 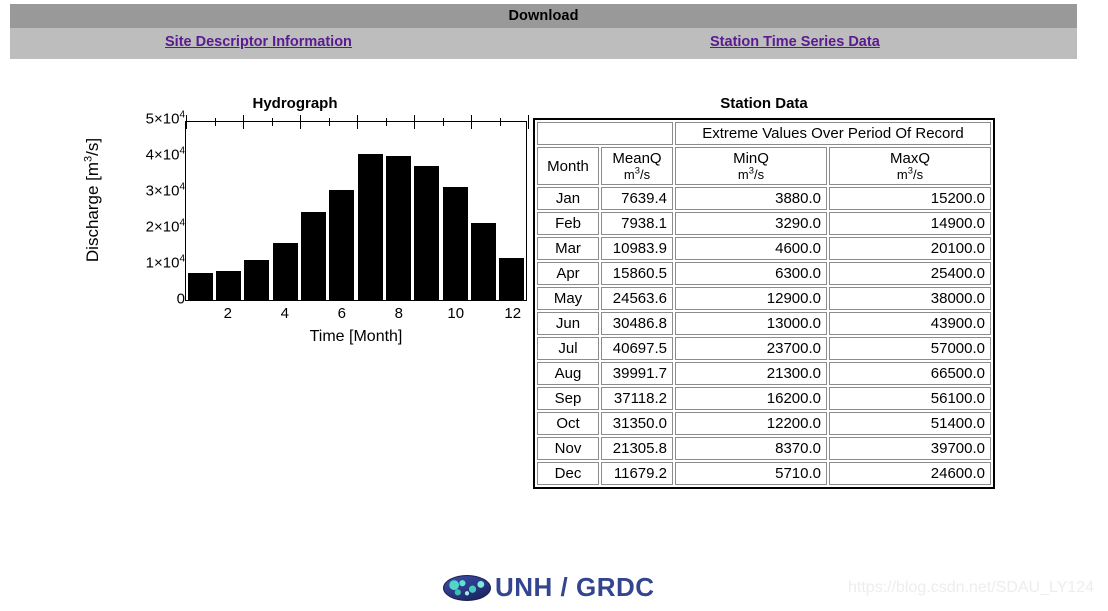 I want to click on cell-month: Dec, so click(x=568, y=474).